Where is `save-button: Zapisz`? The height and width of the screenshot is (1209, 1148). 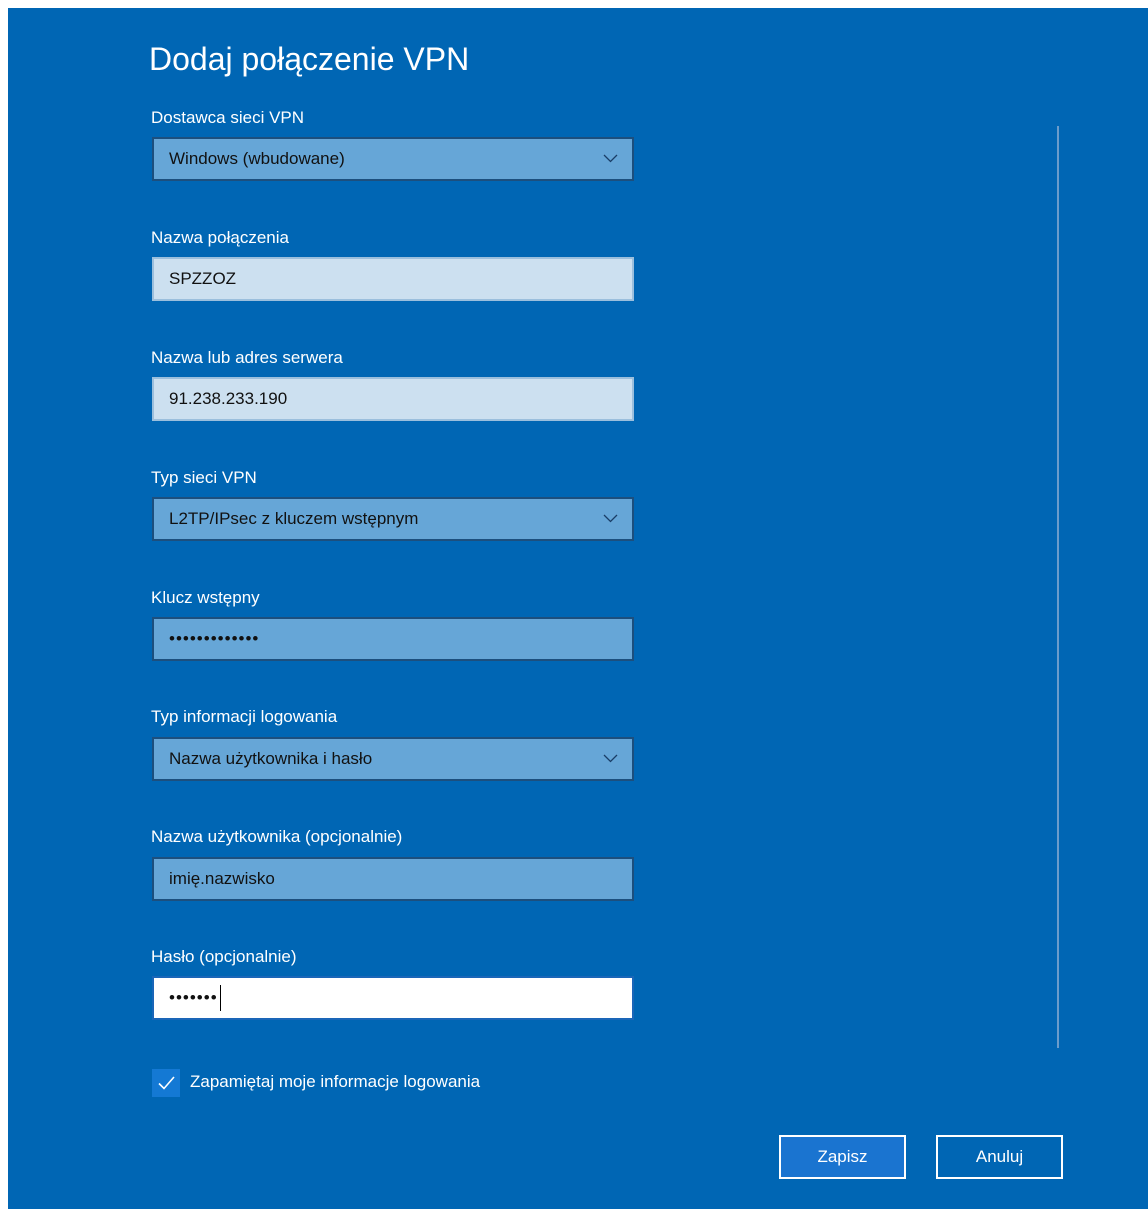
save-button: Zapisz is located at coordinates (842, 1157).